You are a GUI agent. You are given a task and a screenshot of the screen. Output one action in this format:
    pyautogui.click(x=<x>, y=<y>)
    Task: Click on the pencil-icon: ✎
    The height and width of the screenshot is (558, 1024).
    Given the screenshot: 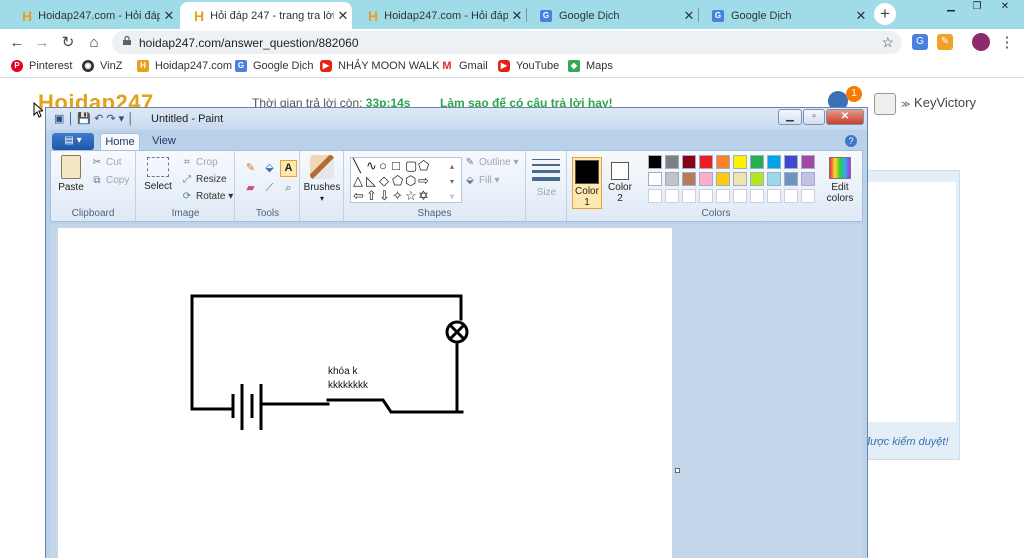 What is the action you would take?
    pyautogui.click(x=250, y=168)
    